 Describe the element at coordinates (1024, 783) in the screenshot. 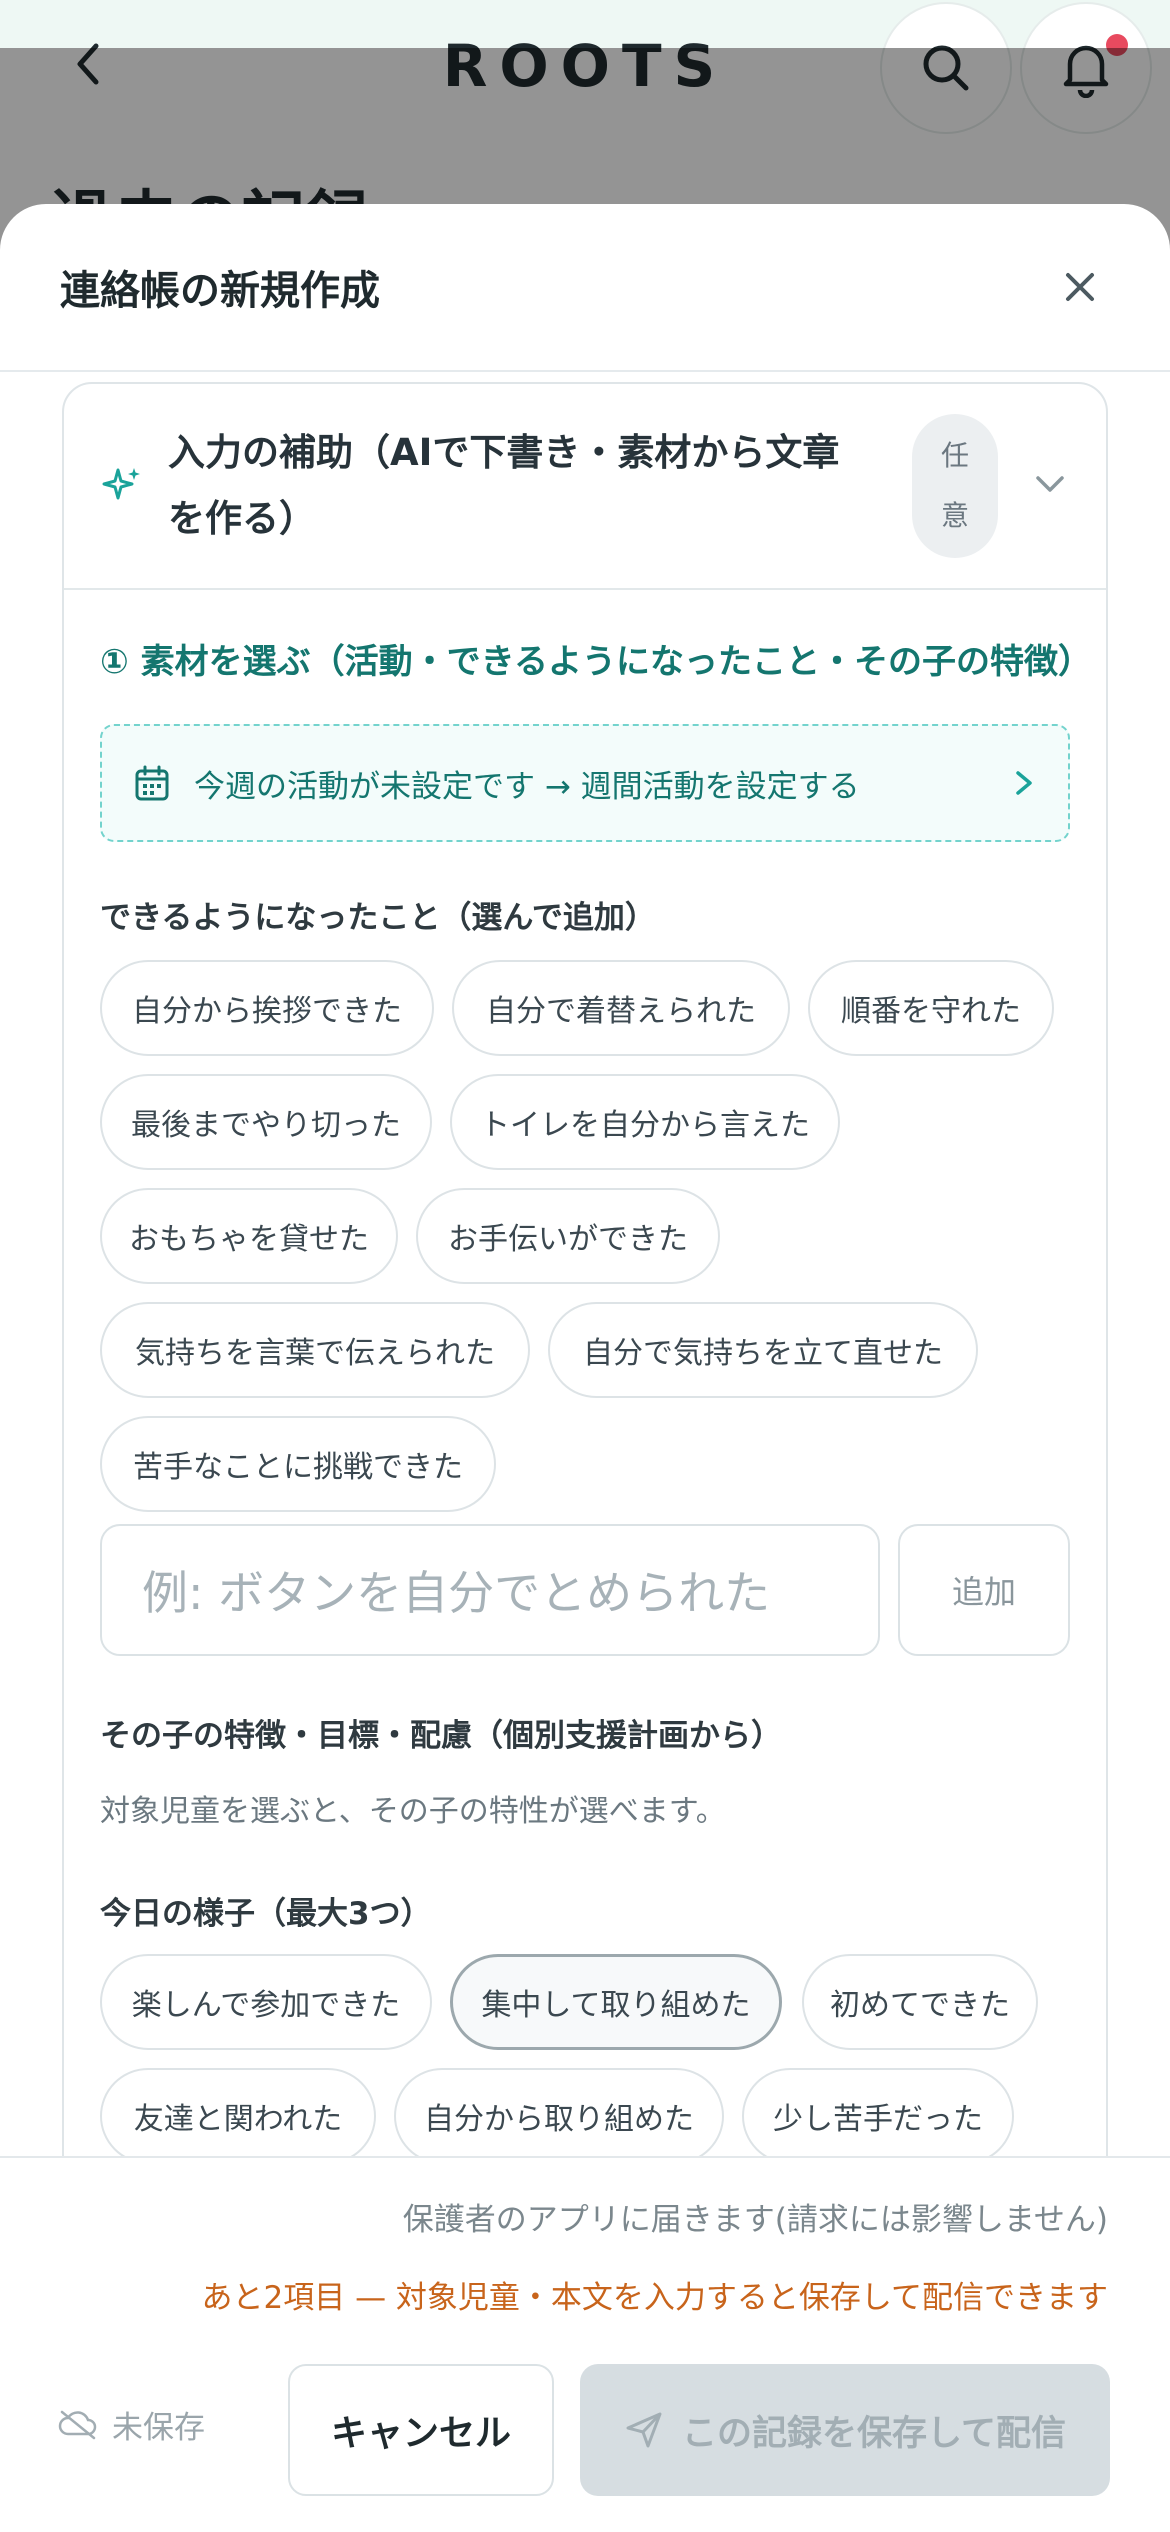

I see `chevron-right-icon` at that location.